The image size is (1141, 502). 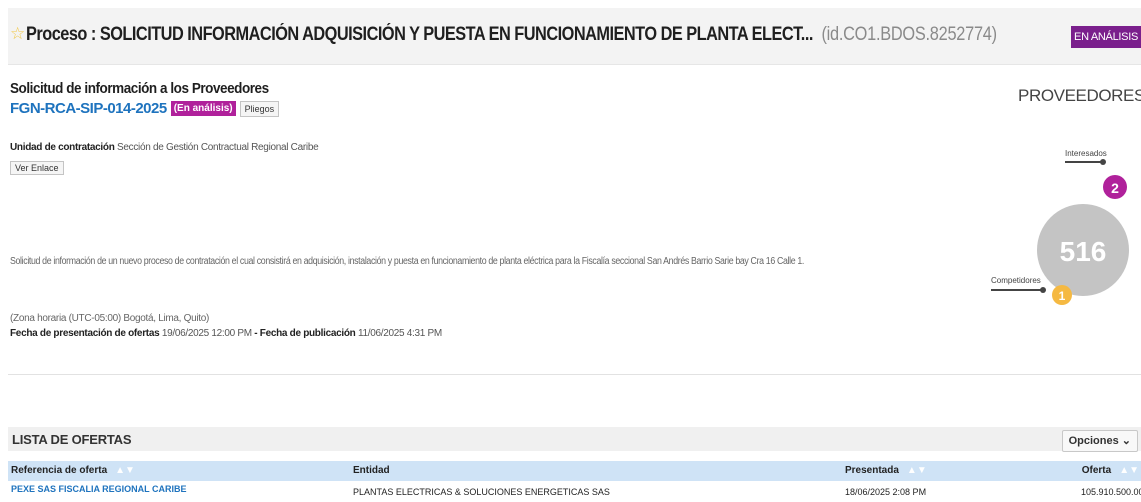 I want to click on competitors-count: 1, so click(x=1062, y=296).